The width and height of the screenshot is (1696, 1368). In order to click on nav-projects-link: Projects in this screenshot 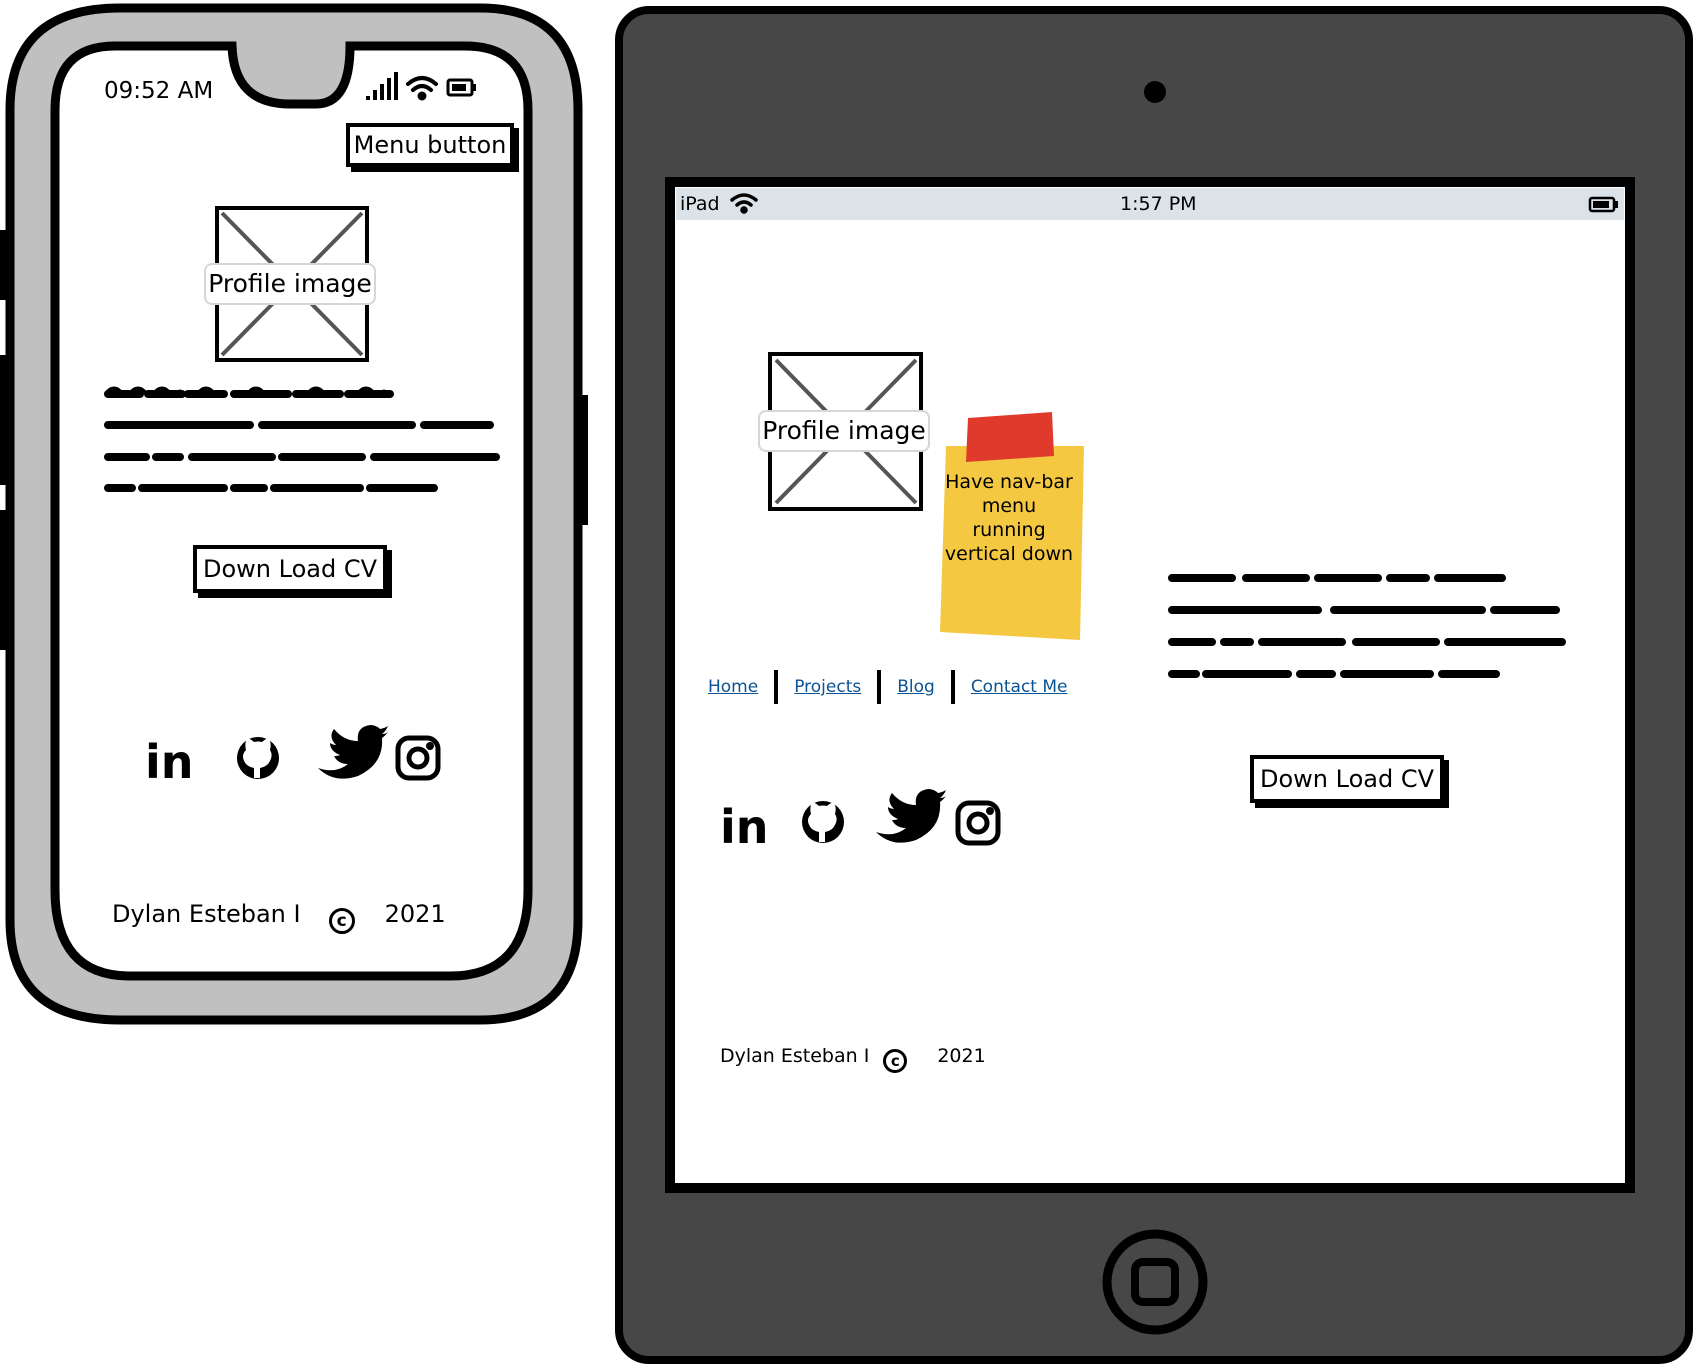, I will do `click(827, 687)`.